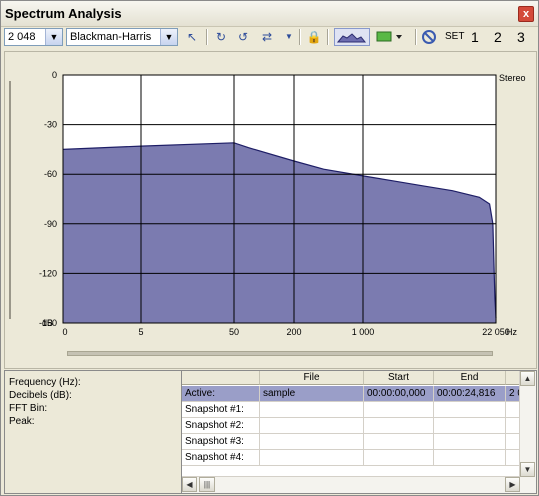 The width and height of the screenshot is (539, 496). Describe the element at coordinates (50, 224) in the screenshot. I see `y-tick-label: -90` at that location.